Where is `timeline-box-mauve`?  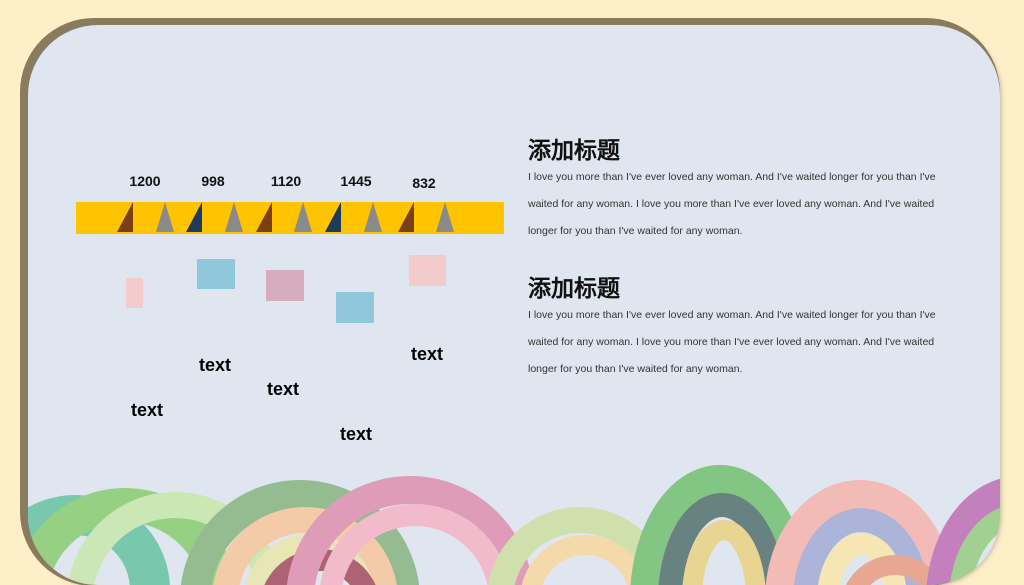
timeline-box-mauve is located at coordinates (285, 285).